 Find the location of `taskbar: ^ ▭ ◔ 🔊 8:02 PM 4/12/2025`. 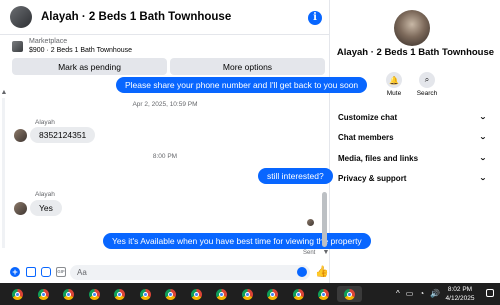

taskbar: ^ ▭ ◔ 🔊 8:02 PM 4/12/2025 is located at coordinates (250, 294).